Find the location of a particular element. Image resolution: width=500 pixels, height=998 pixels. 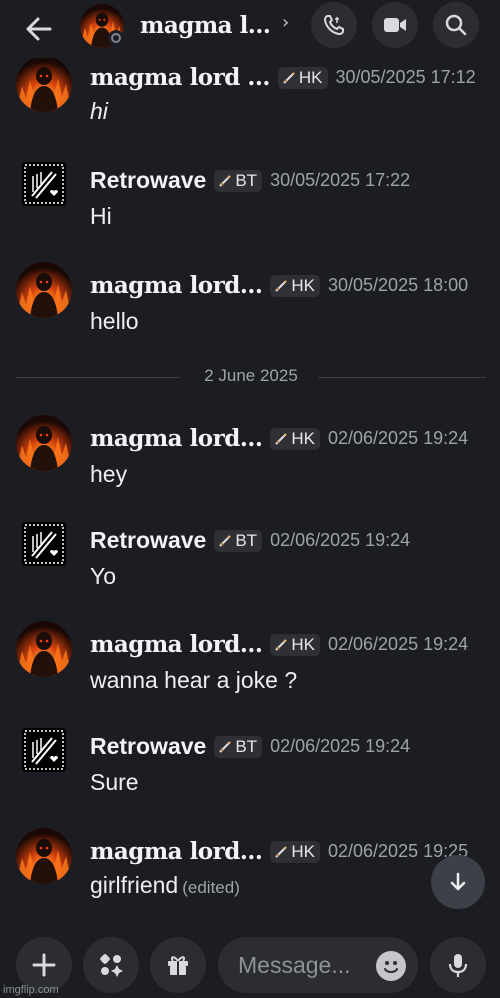

microphone-icon is located at coordinates (458, 965).